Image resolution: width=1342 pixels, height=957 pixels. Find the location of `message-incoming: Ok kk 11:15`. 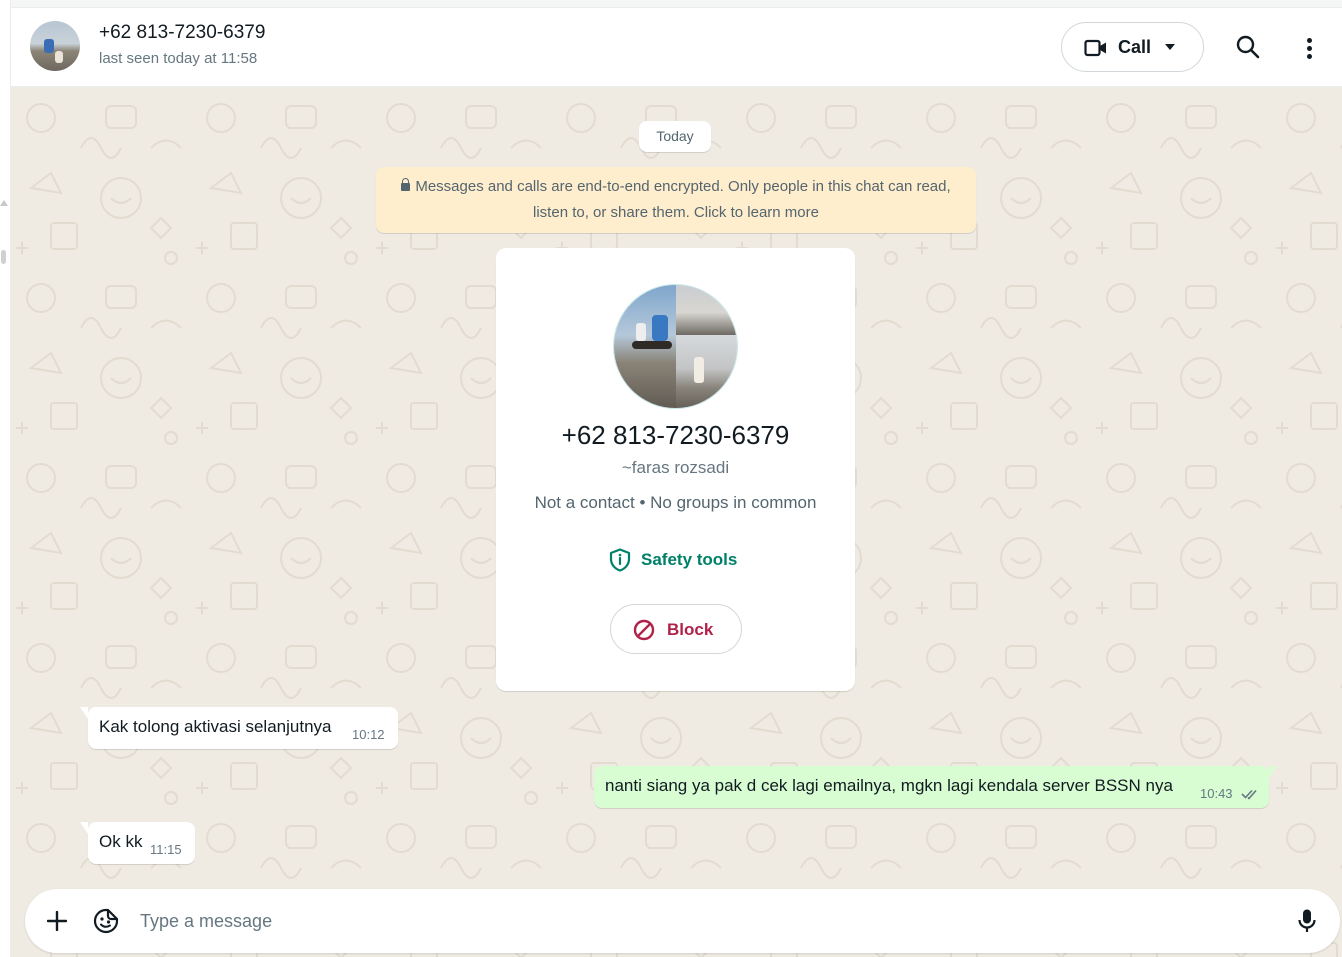

message-incoming: Ok kk 11:15 is located at coordinates (137, 843).